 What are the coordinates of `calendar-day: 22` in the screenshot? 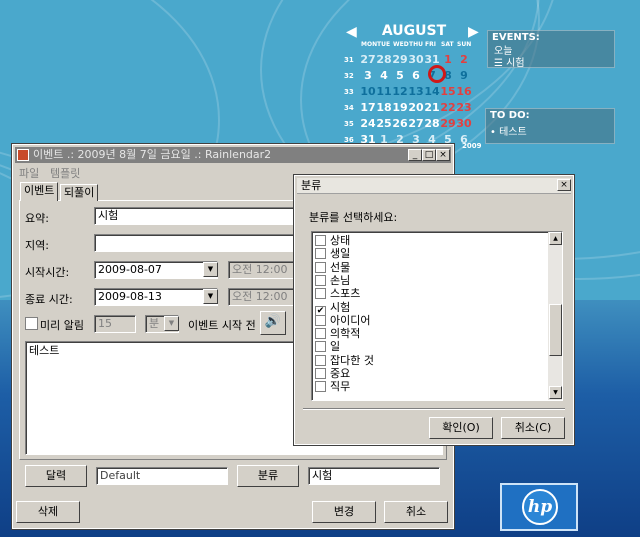 It's located at (448, 107).